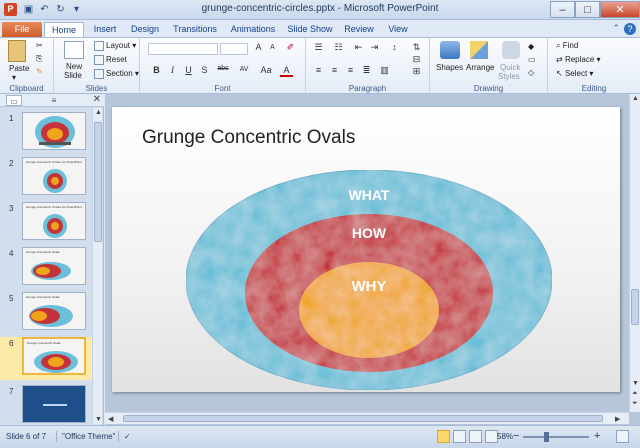 The width and height of the screenshot is (640, 448). What do you see at coordinates (54, 100) in the screenshot?
I see `outline-tab-icon: ≡` at bounding box center [54, 100].